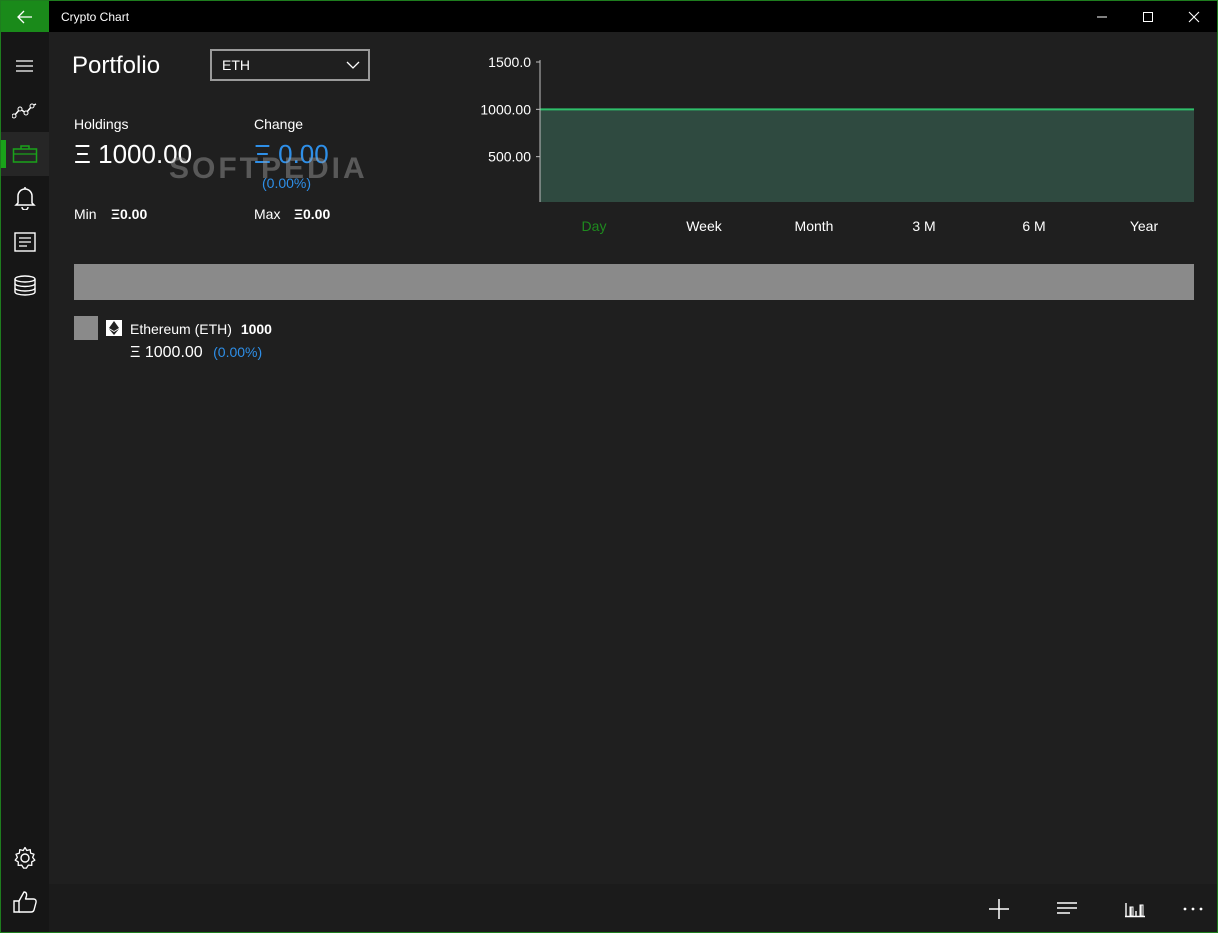  I want to click on holding-value-line: Ξ 1000.00 (0.00%), so click(196, 353).